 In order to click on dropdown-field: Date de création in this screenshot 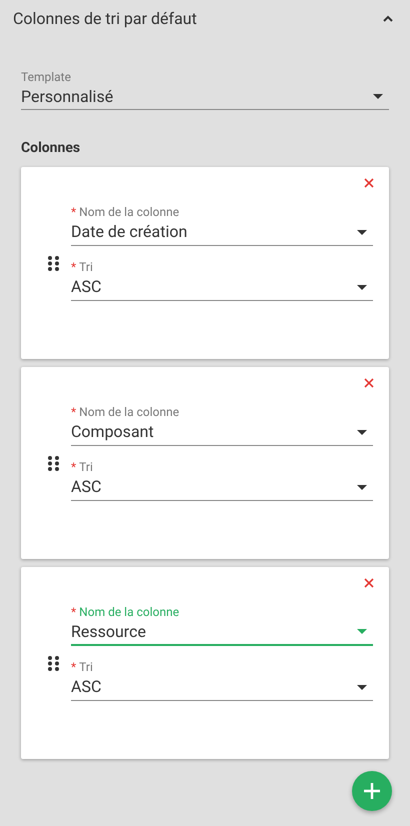, I will do `click(222, 232)`.